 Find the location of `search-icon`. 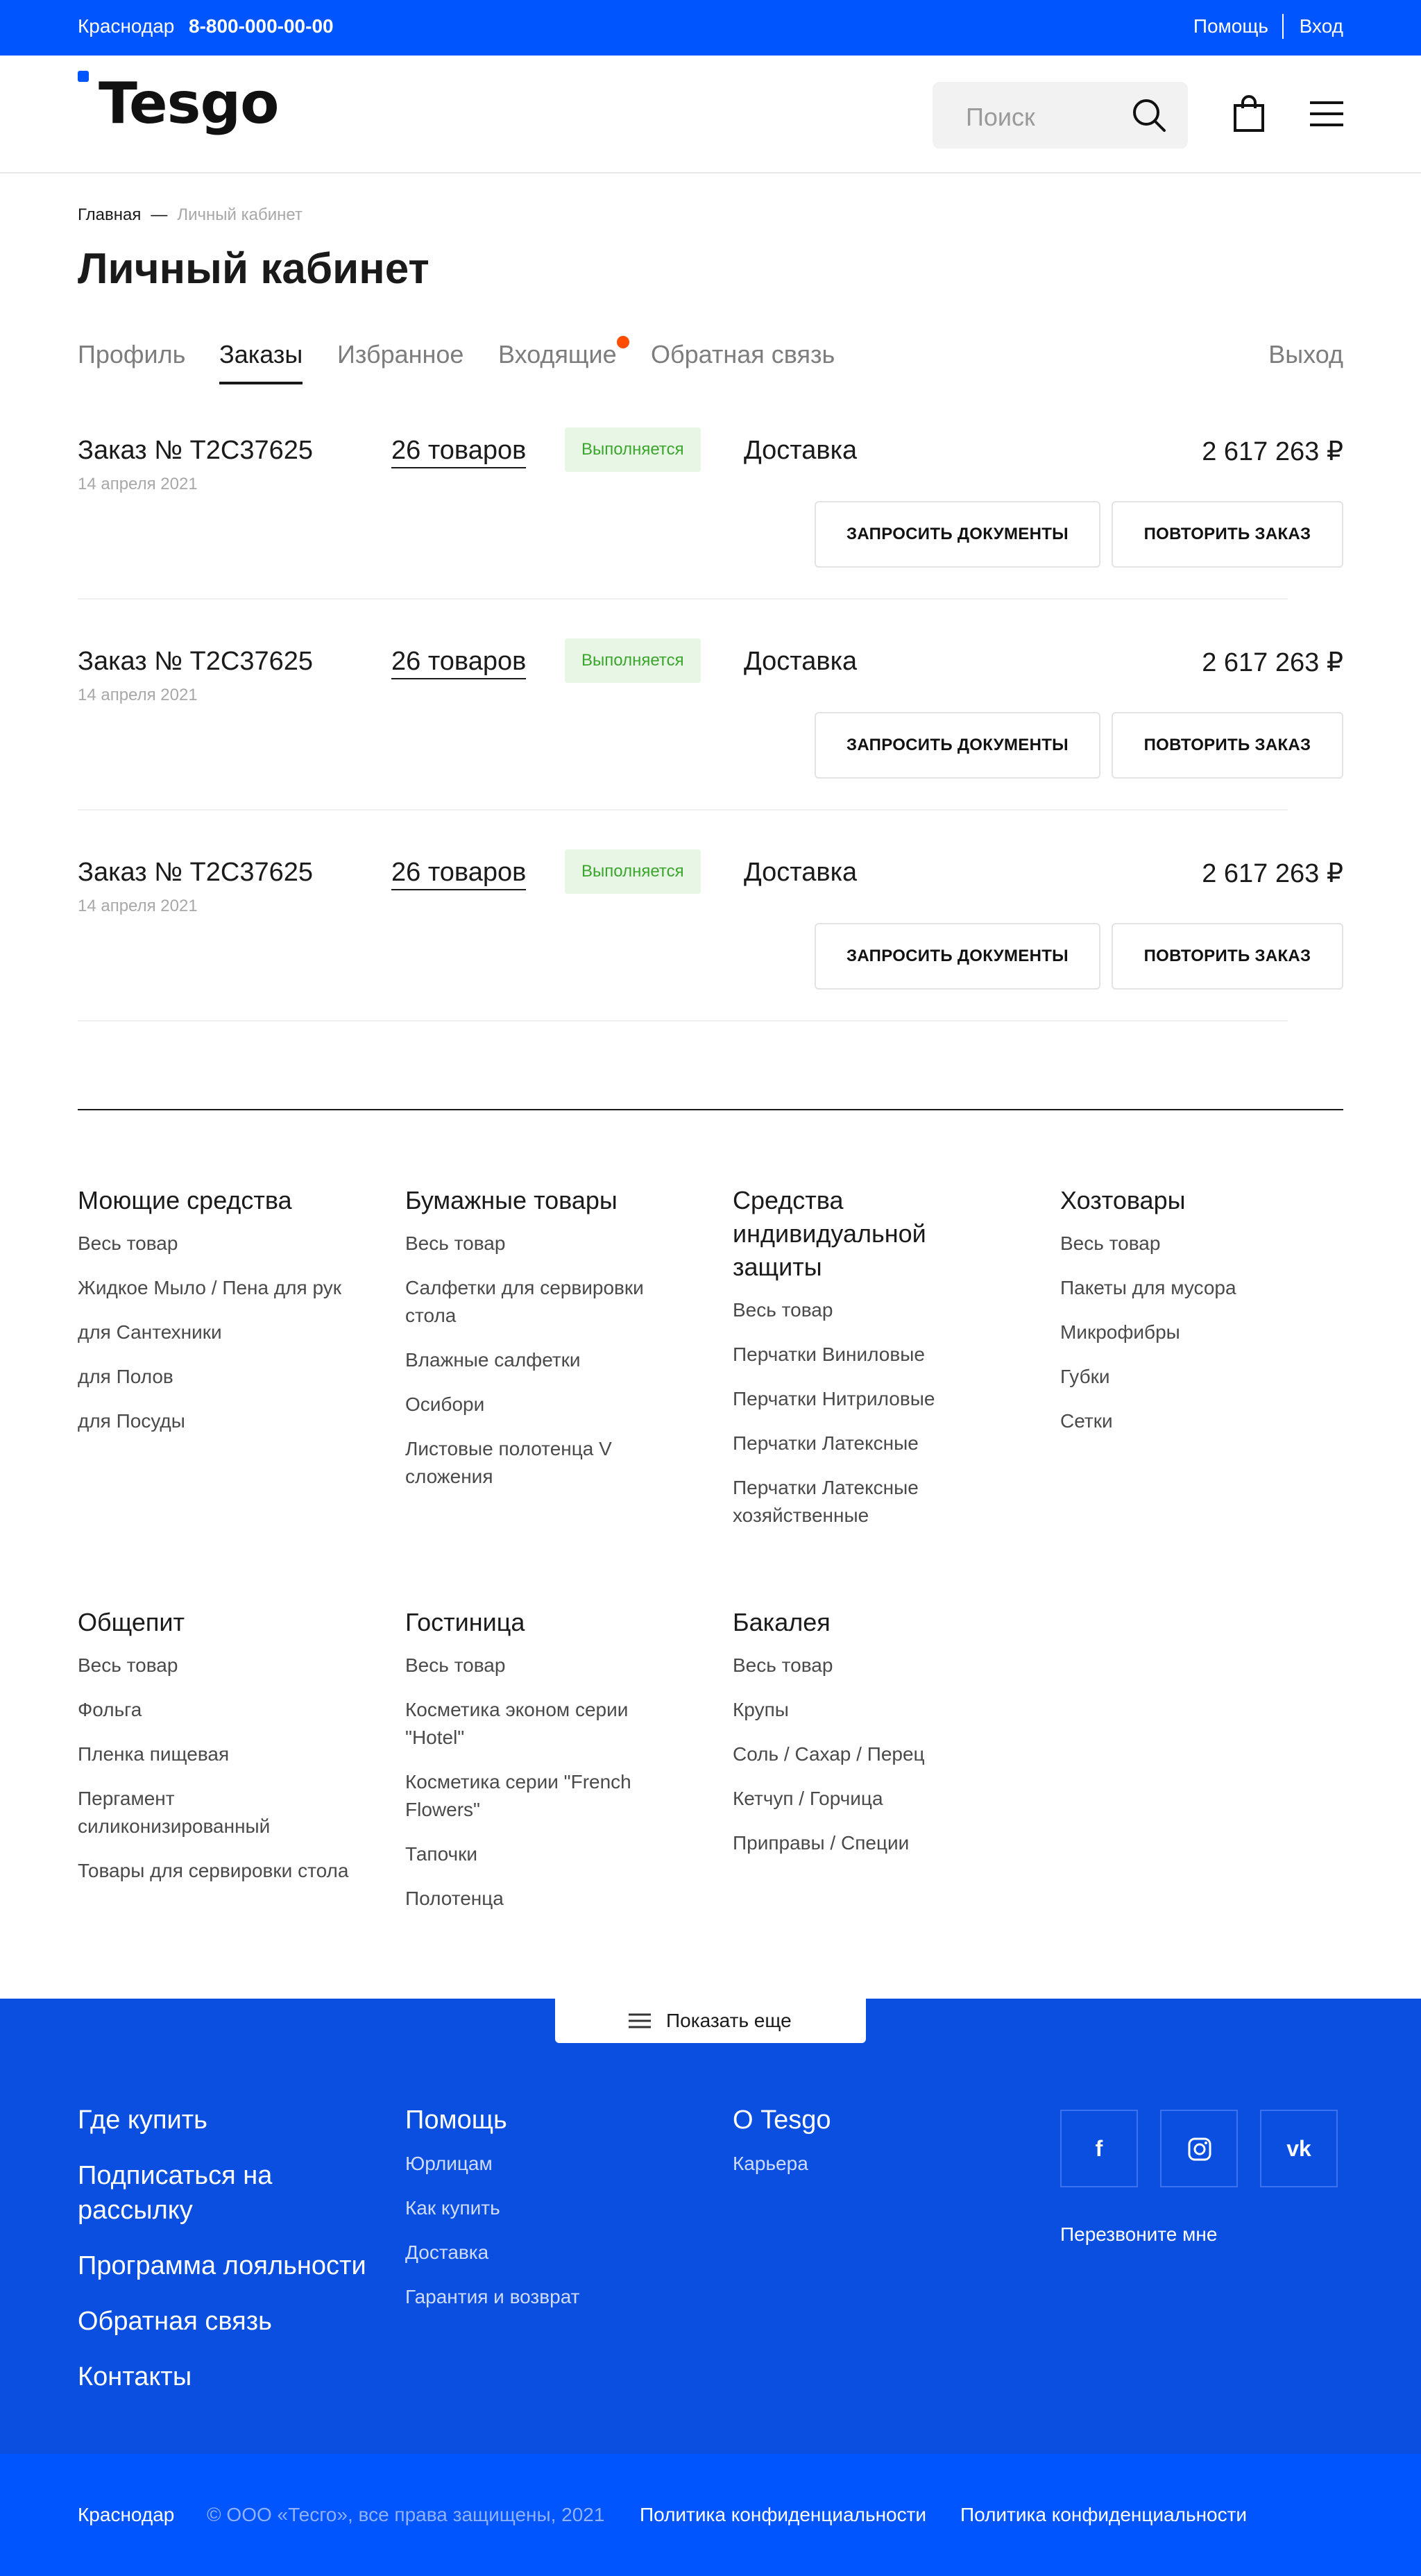

search-icon is located at coordinates (1149, 115).